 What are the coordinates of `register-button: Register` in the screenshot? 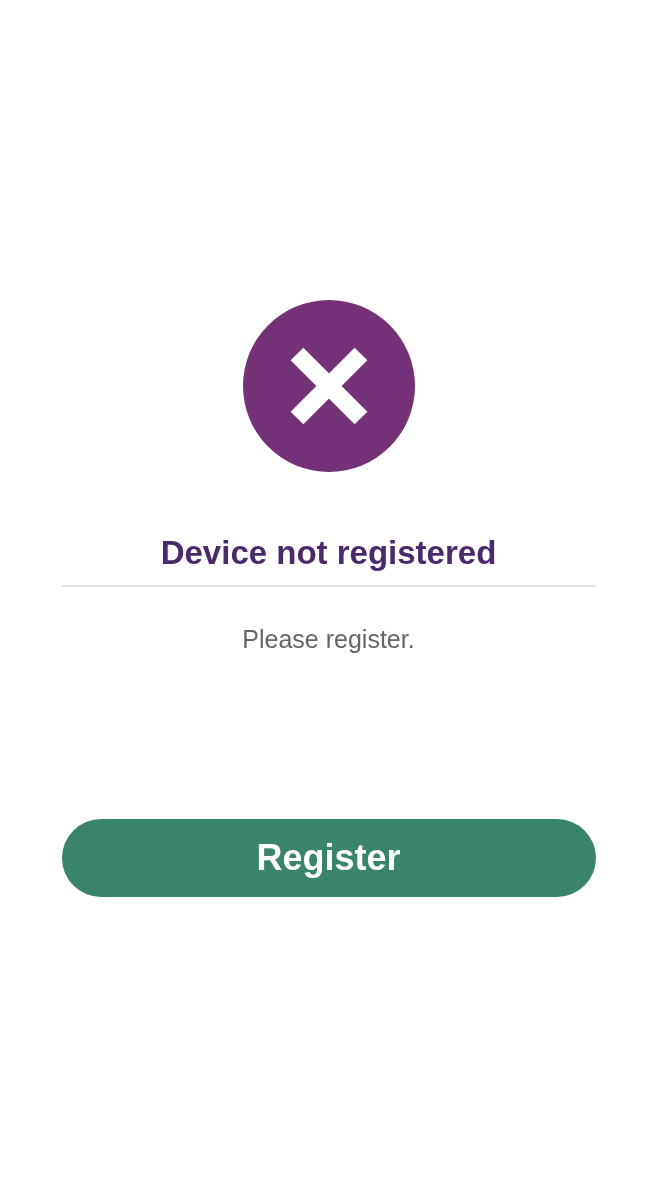 It's located at (328, 858).